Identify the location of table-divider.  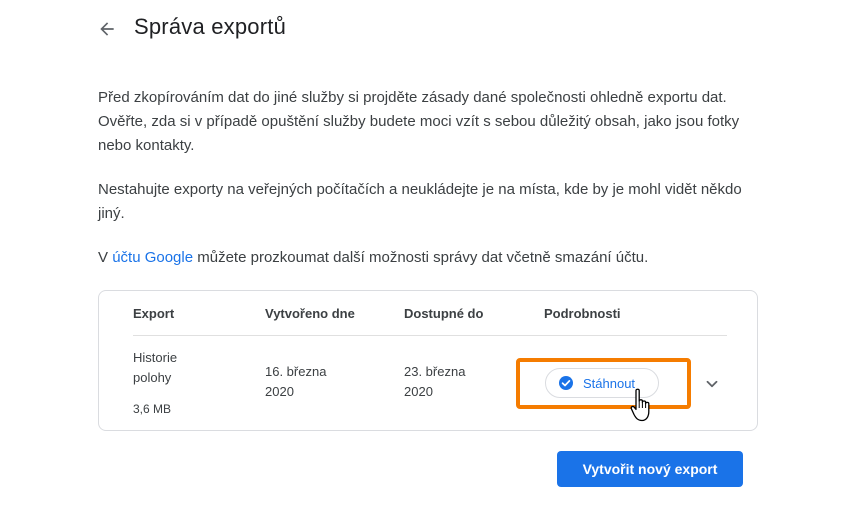
(430, 335).